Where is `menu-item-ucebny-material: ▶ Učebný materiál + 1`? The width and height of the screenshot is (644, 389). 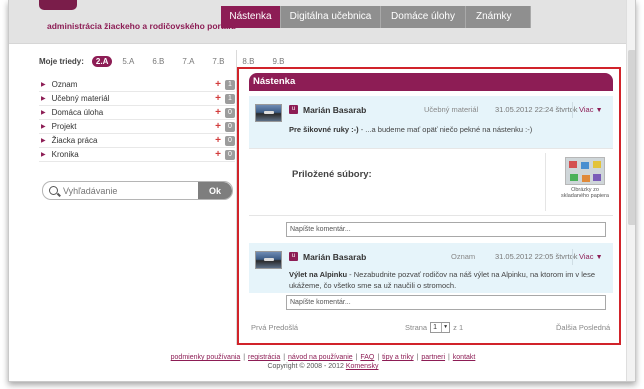
menu-item-ucebny-material: ▶ Učebný materiál + 1 is located at coordinates (137, 99).